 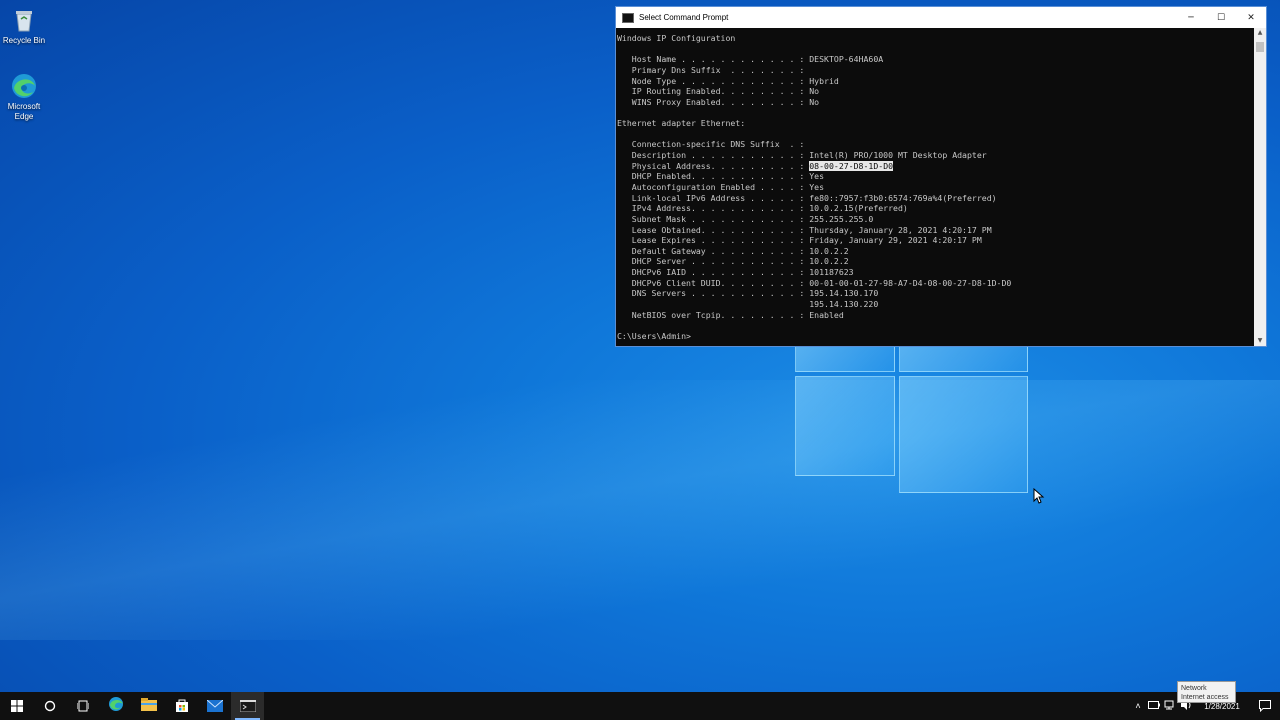 I want to click on maximize-button: ☐, so click(x=1221, y=17).